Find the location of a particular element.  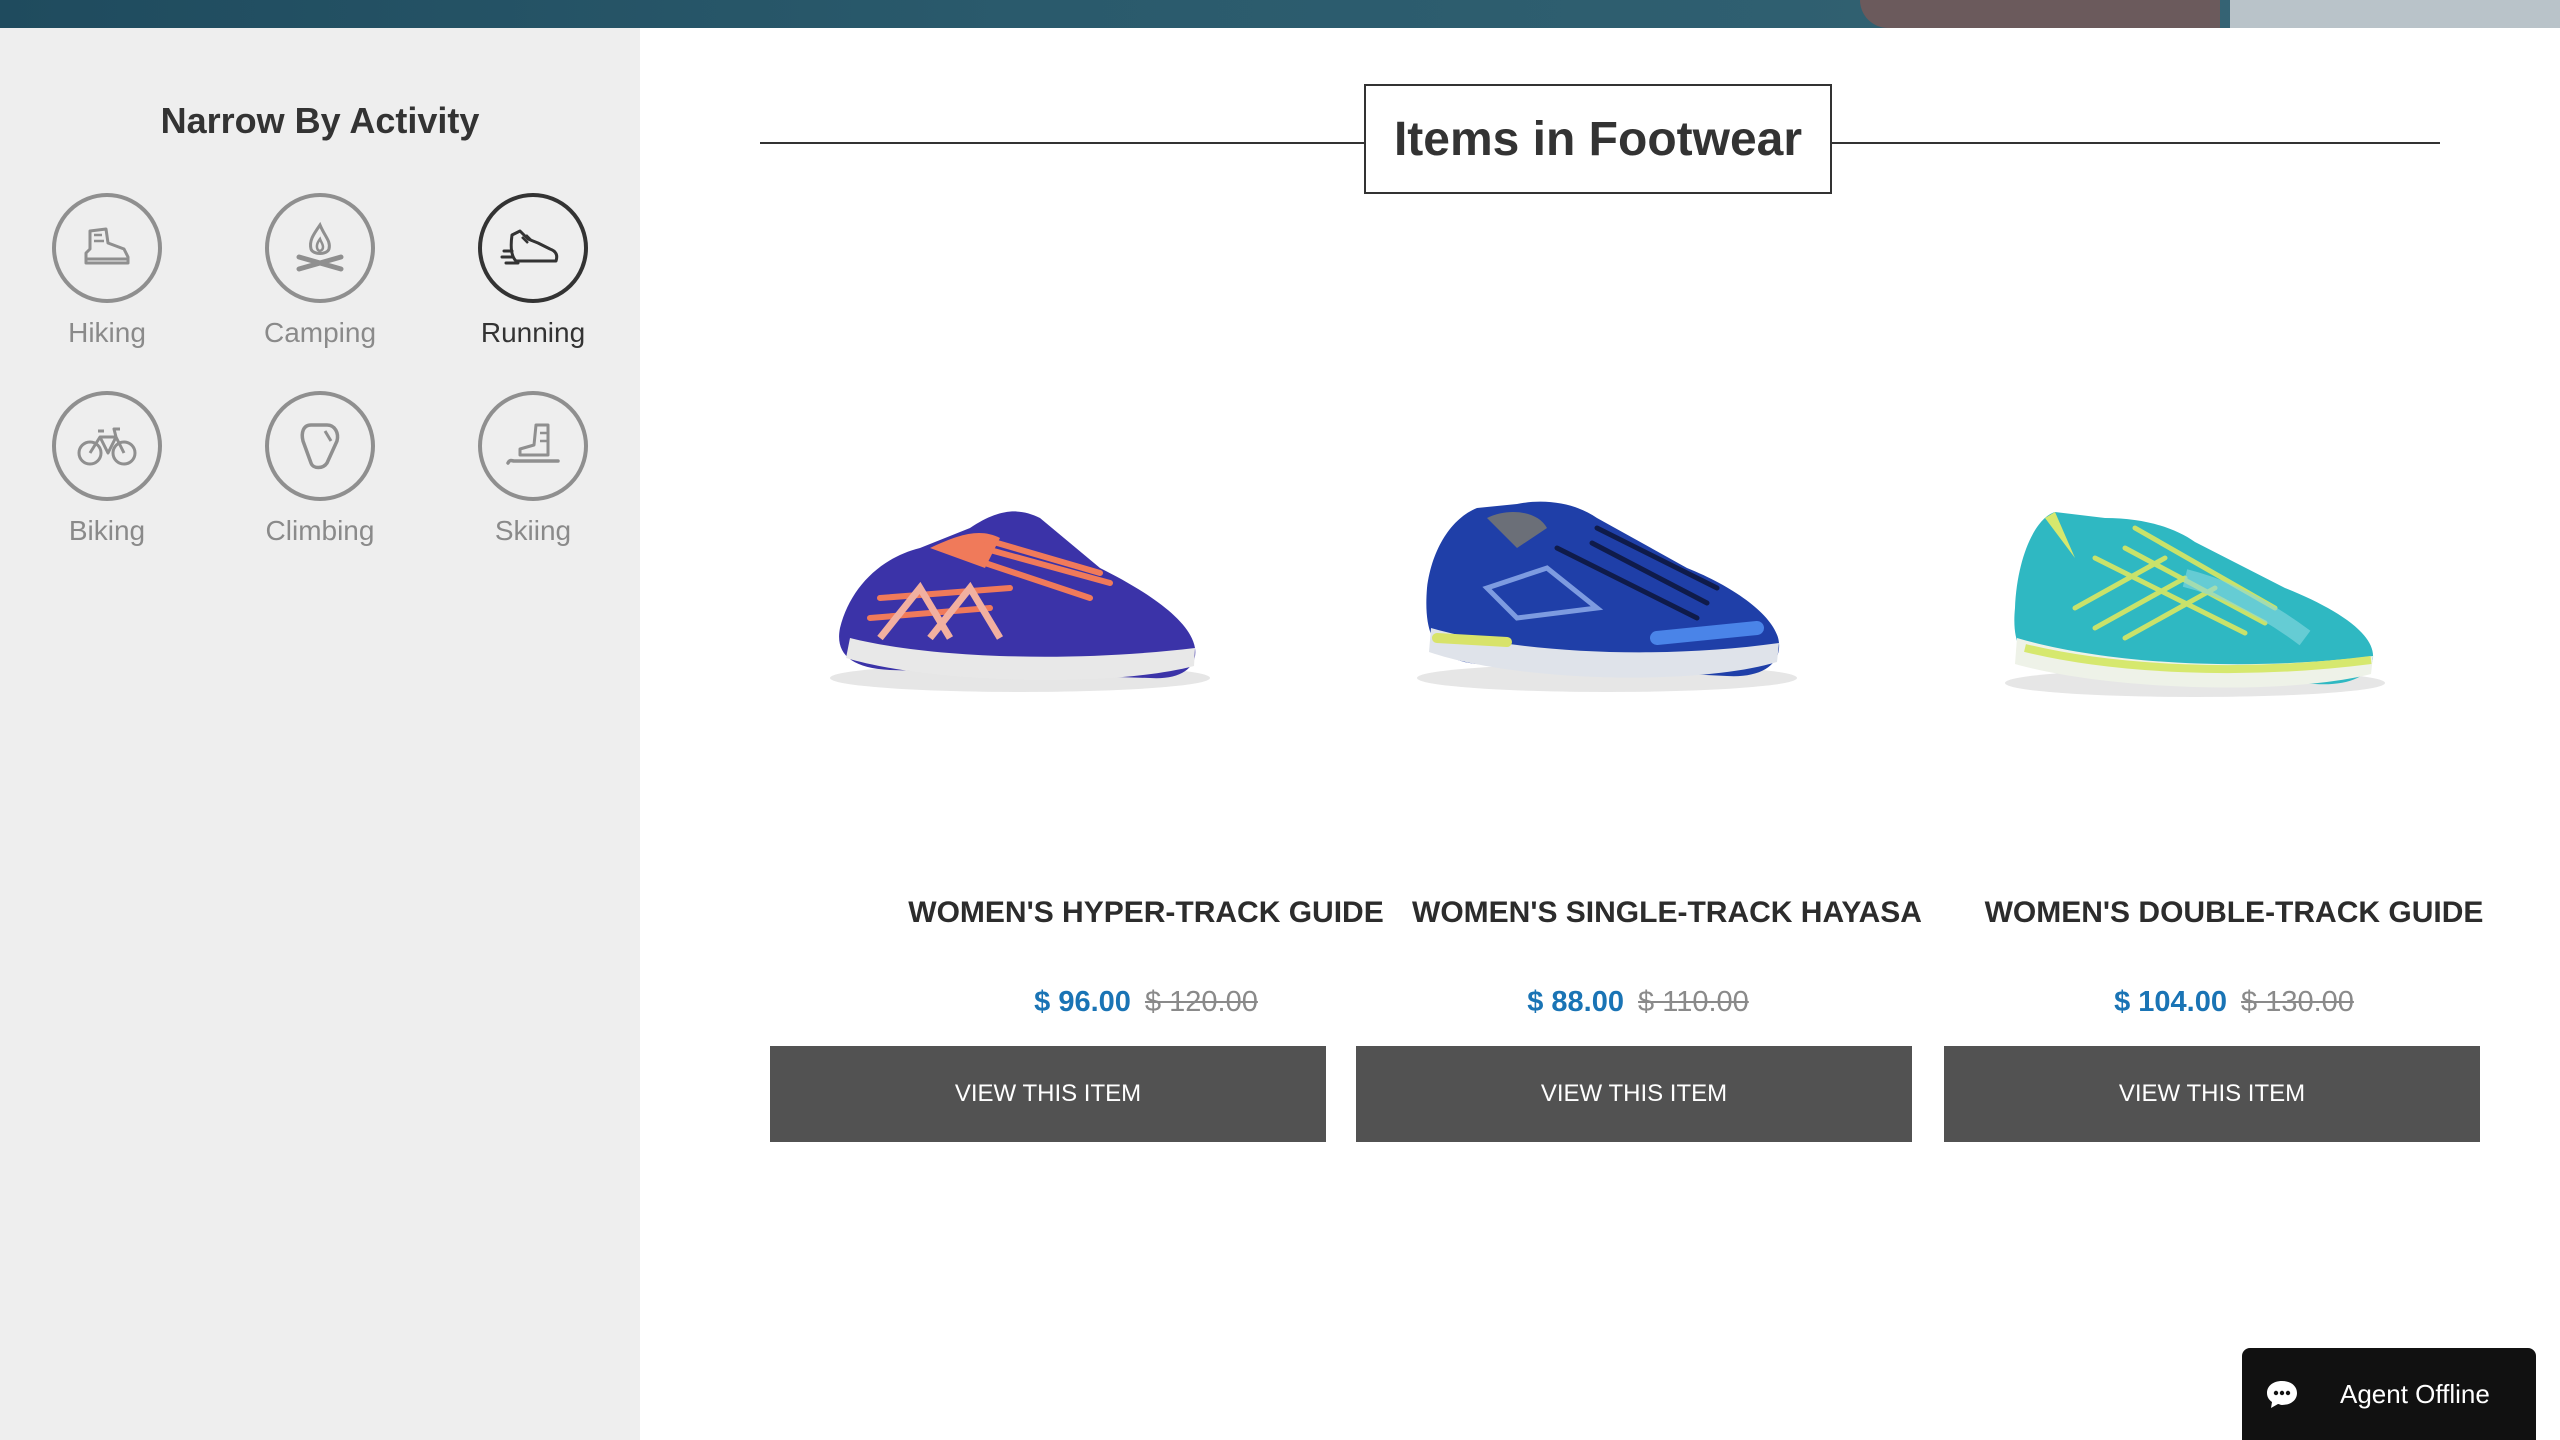

activity-camping: Camping is located at coordinates (320, 271).